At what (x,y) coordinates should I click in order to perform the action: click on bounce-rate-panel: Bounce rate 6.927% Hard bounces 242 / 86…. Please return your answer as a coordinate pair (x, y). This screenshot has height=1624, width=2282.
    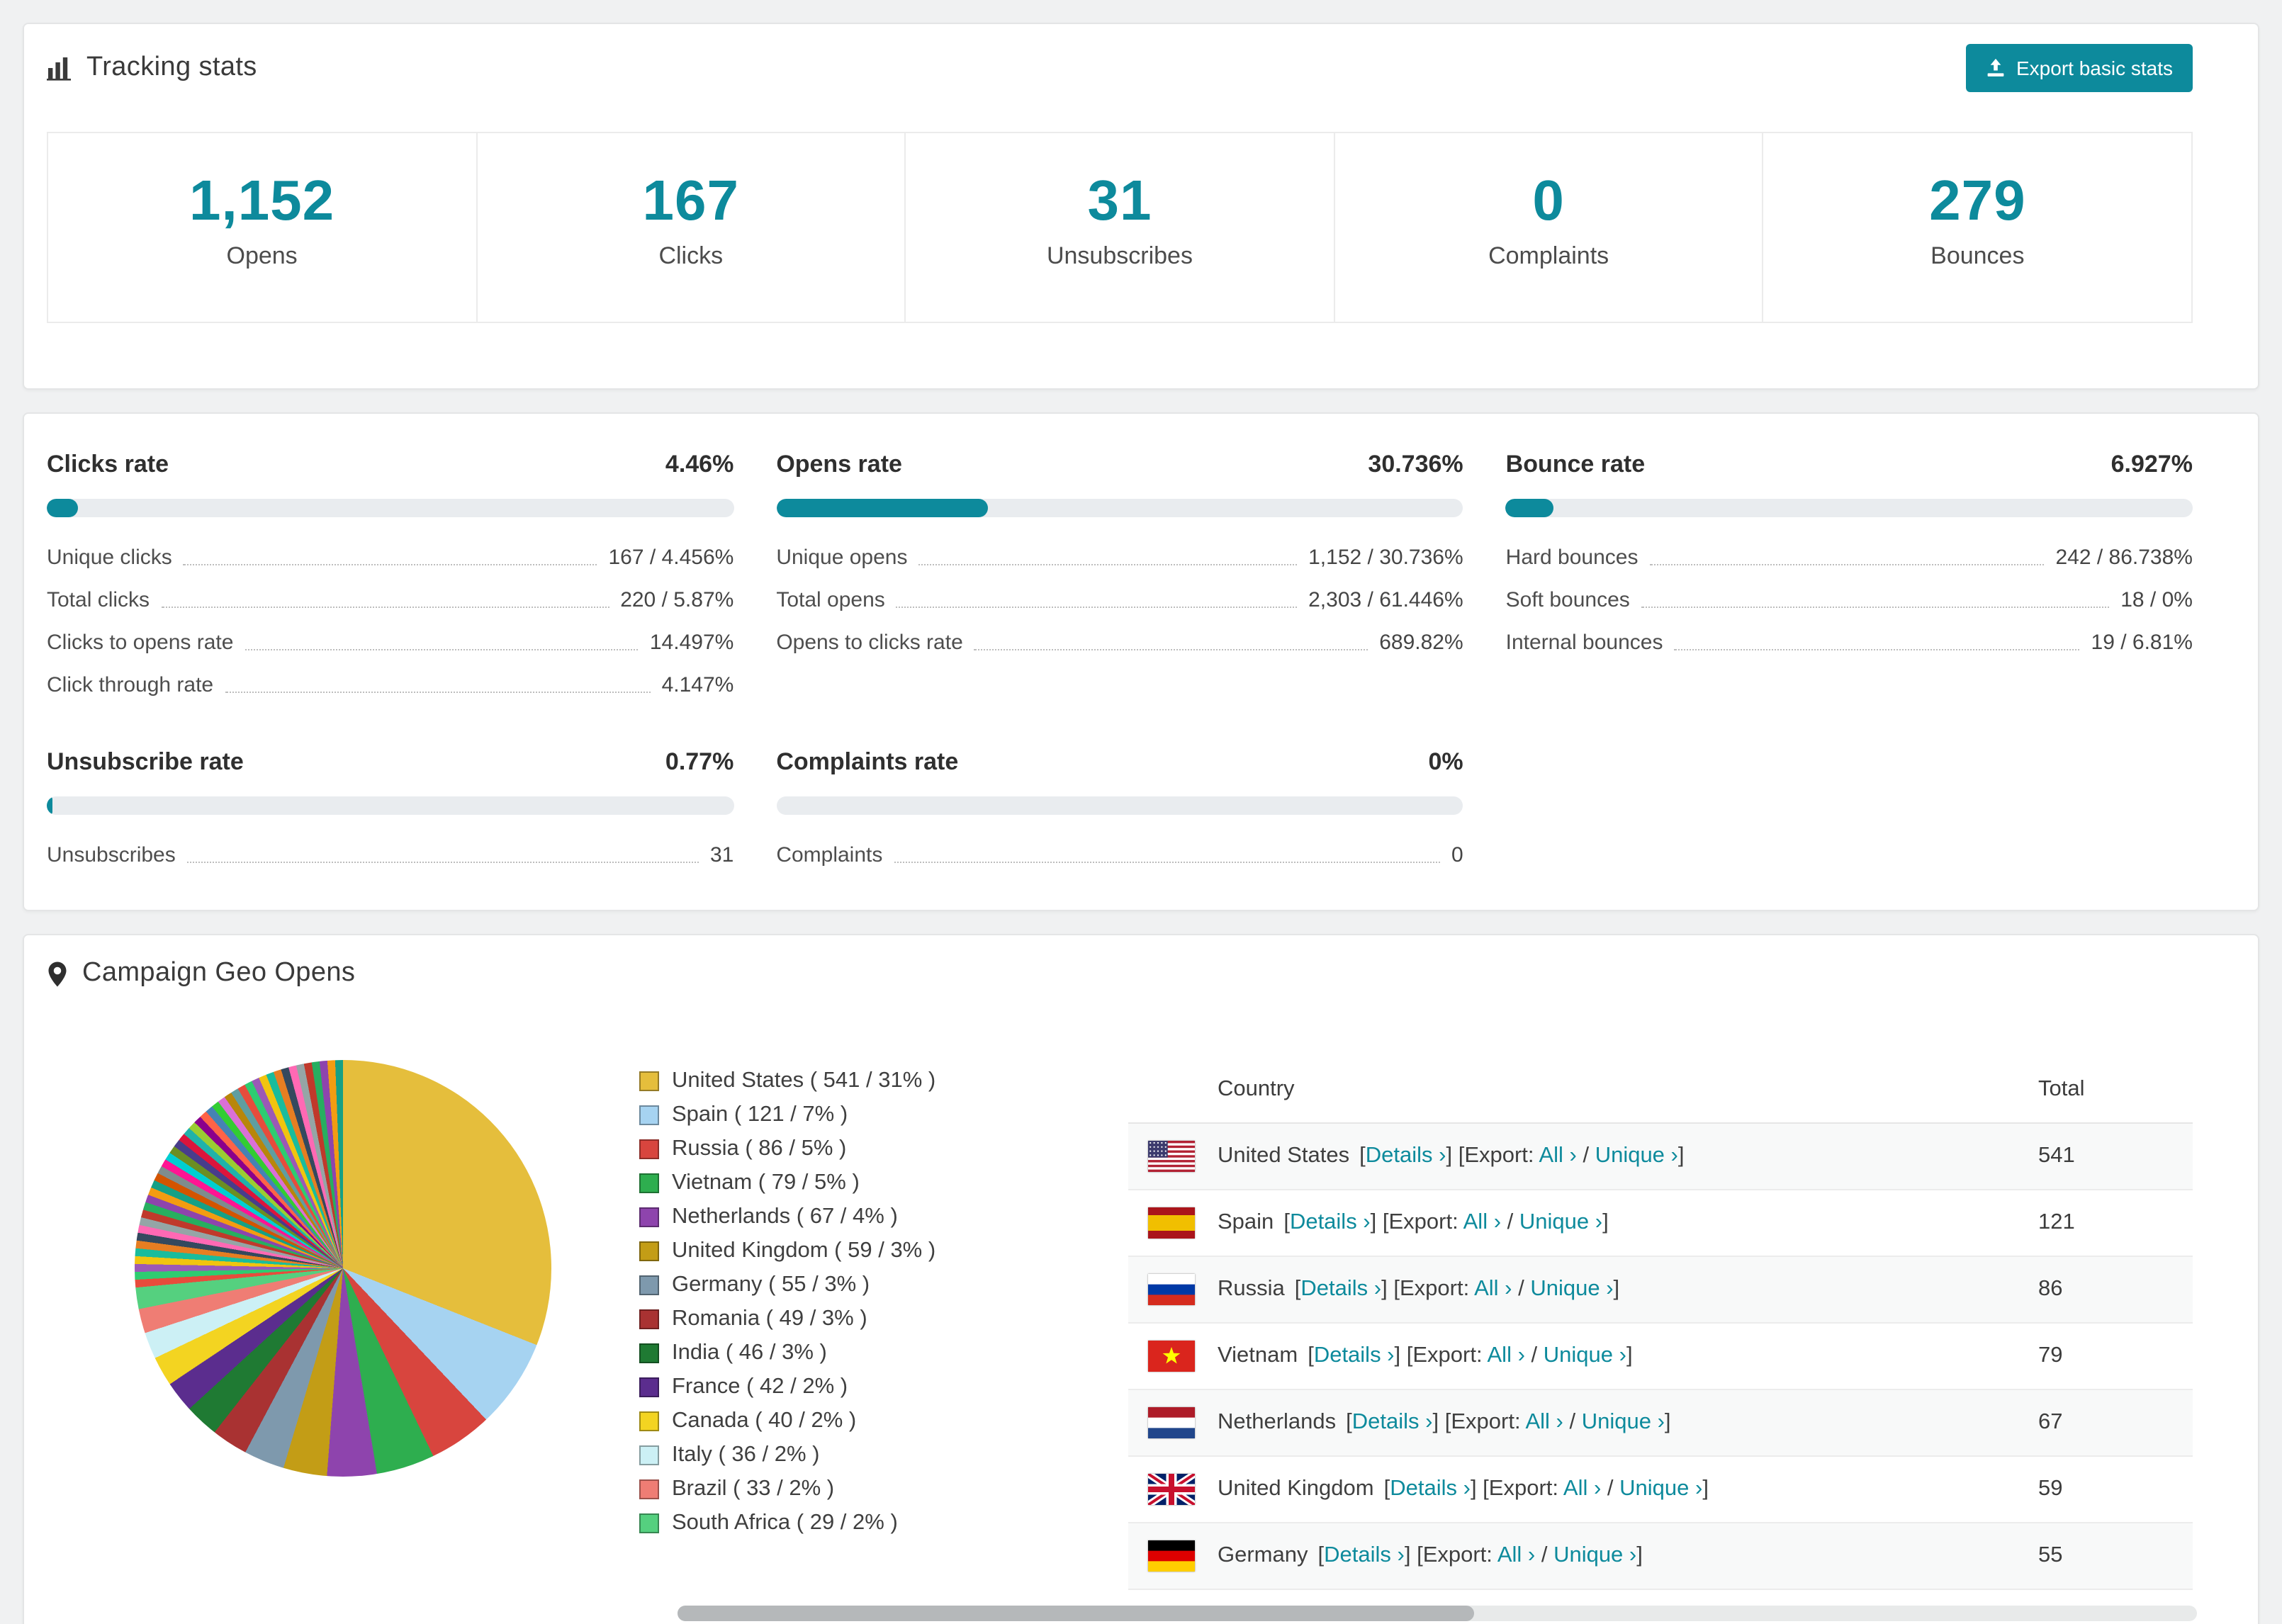
    Looking at the image, I should click on (1849, 574).